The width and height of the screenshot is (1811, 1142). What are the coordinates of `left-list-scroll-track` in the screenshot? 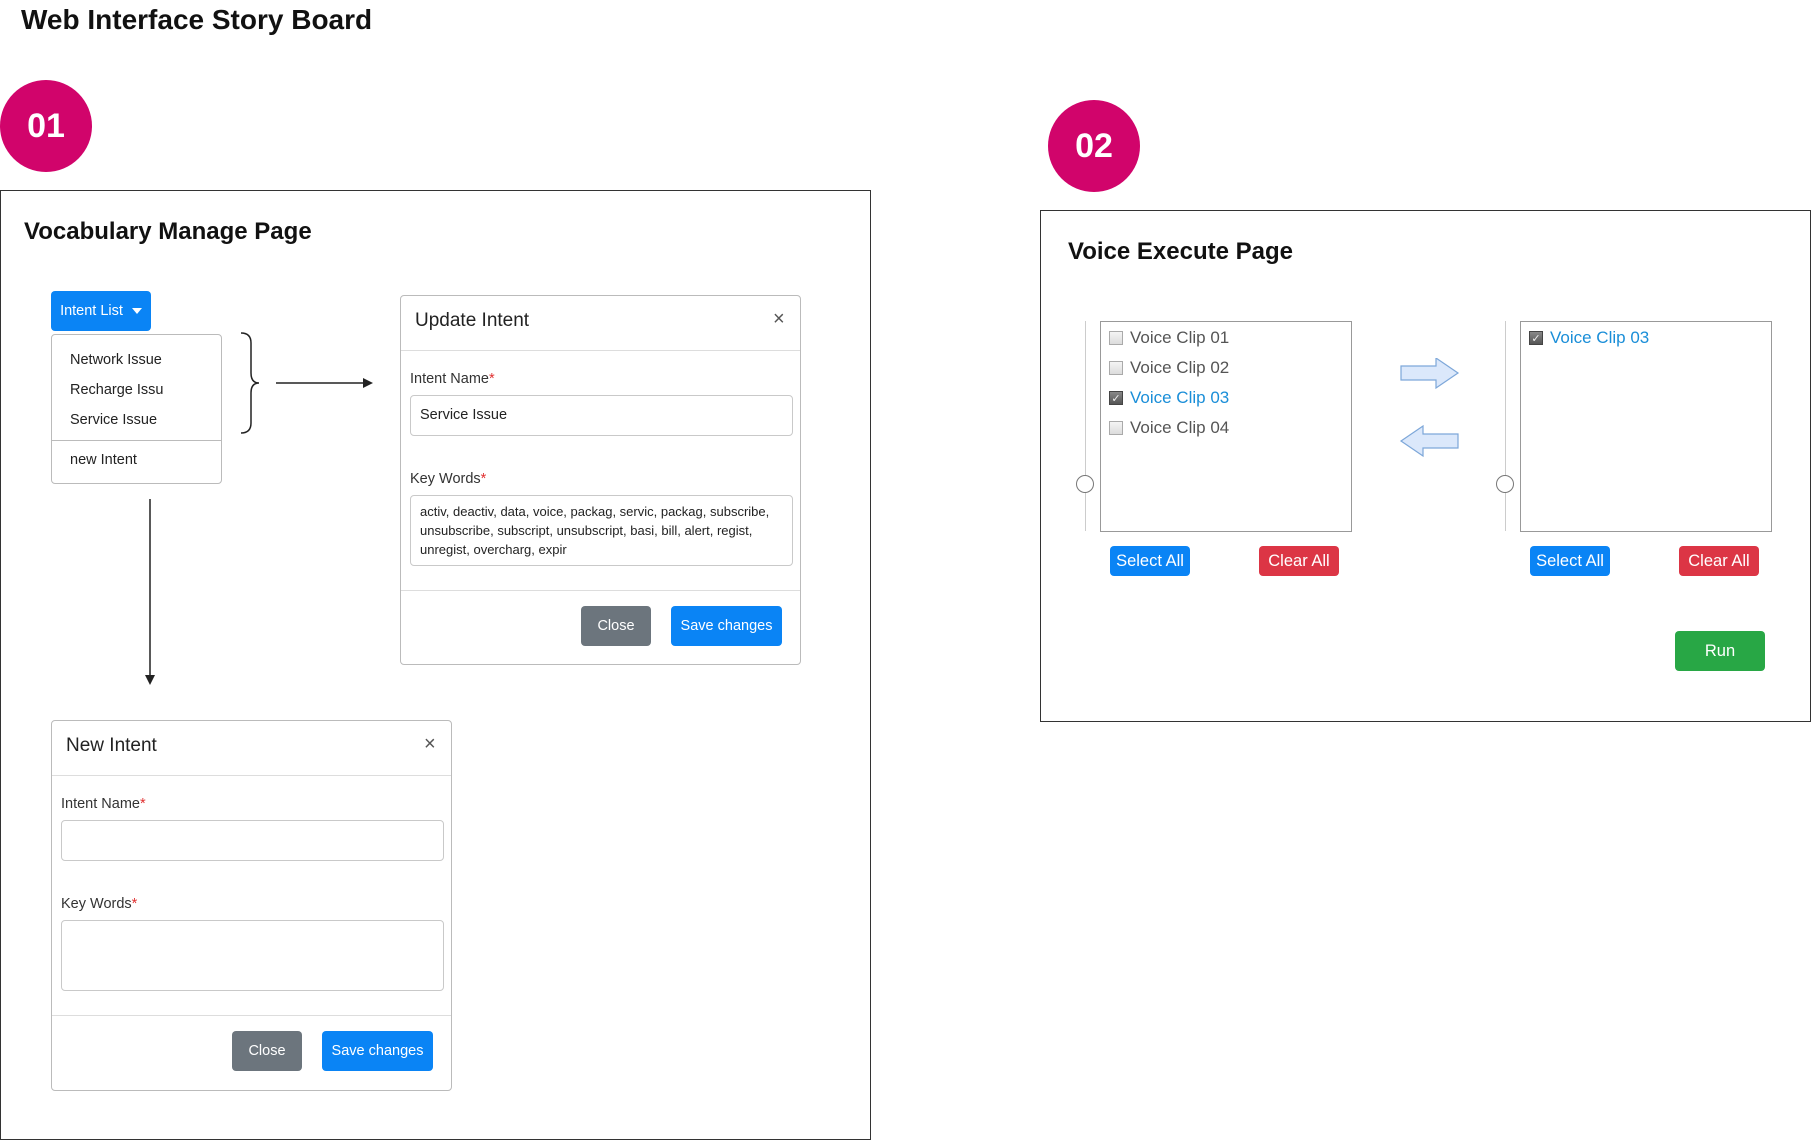 It's located at (1085, 426).